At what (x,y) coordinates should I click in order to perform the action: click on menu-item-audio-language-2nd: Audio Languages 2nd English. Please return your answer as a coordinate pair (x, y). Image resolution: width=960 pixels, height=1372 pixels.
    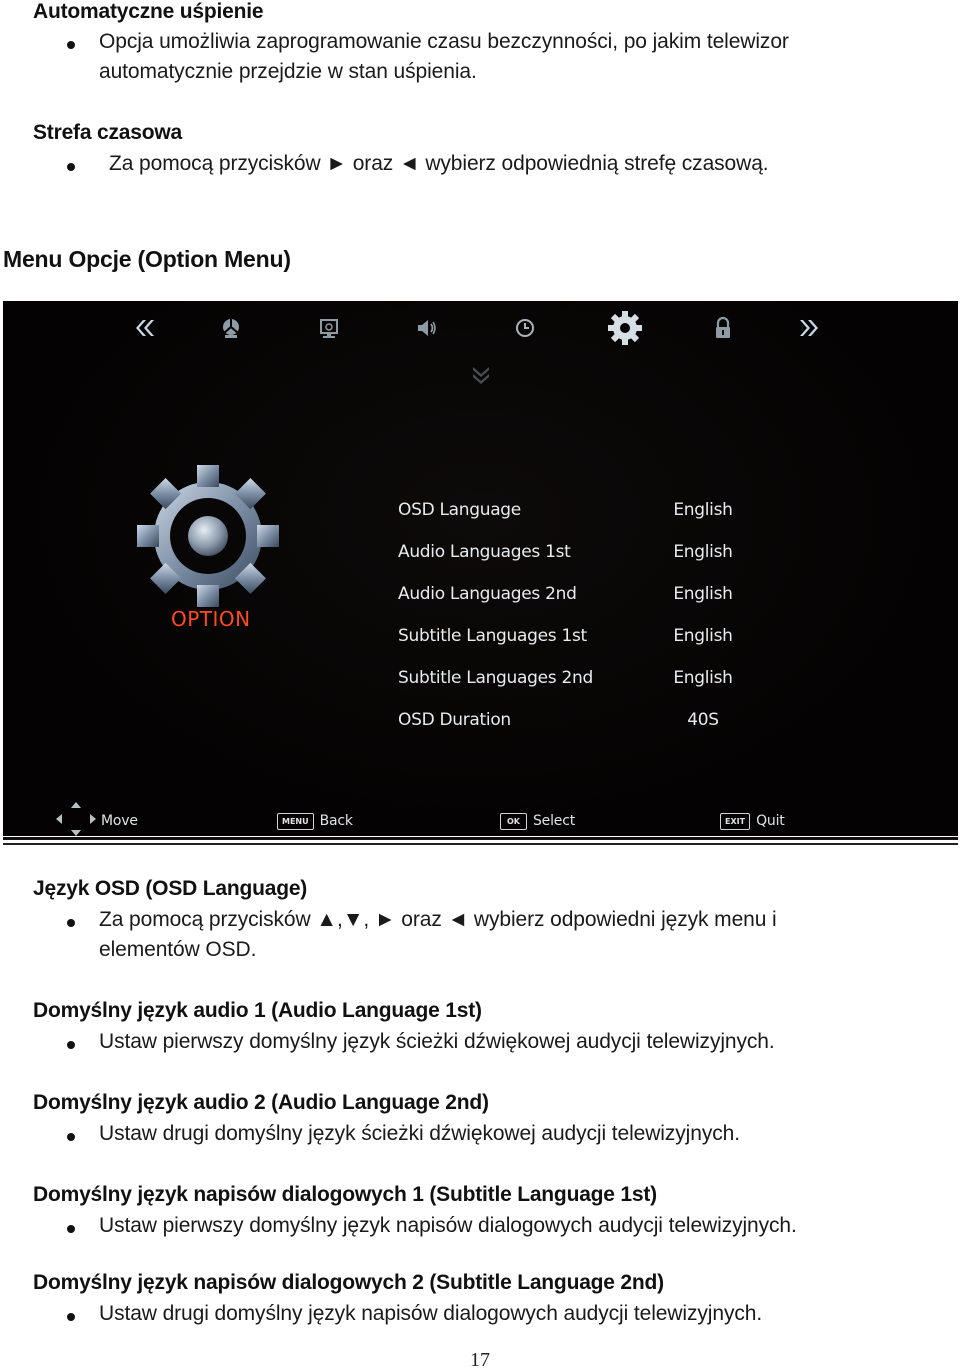
    Looking at the image, I should click on (568, 598).